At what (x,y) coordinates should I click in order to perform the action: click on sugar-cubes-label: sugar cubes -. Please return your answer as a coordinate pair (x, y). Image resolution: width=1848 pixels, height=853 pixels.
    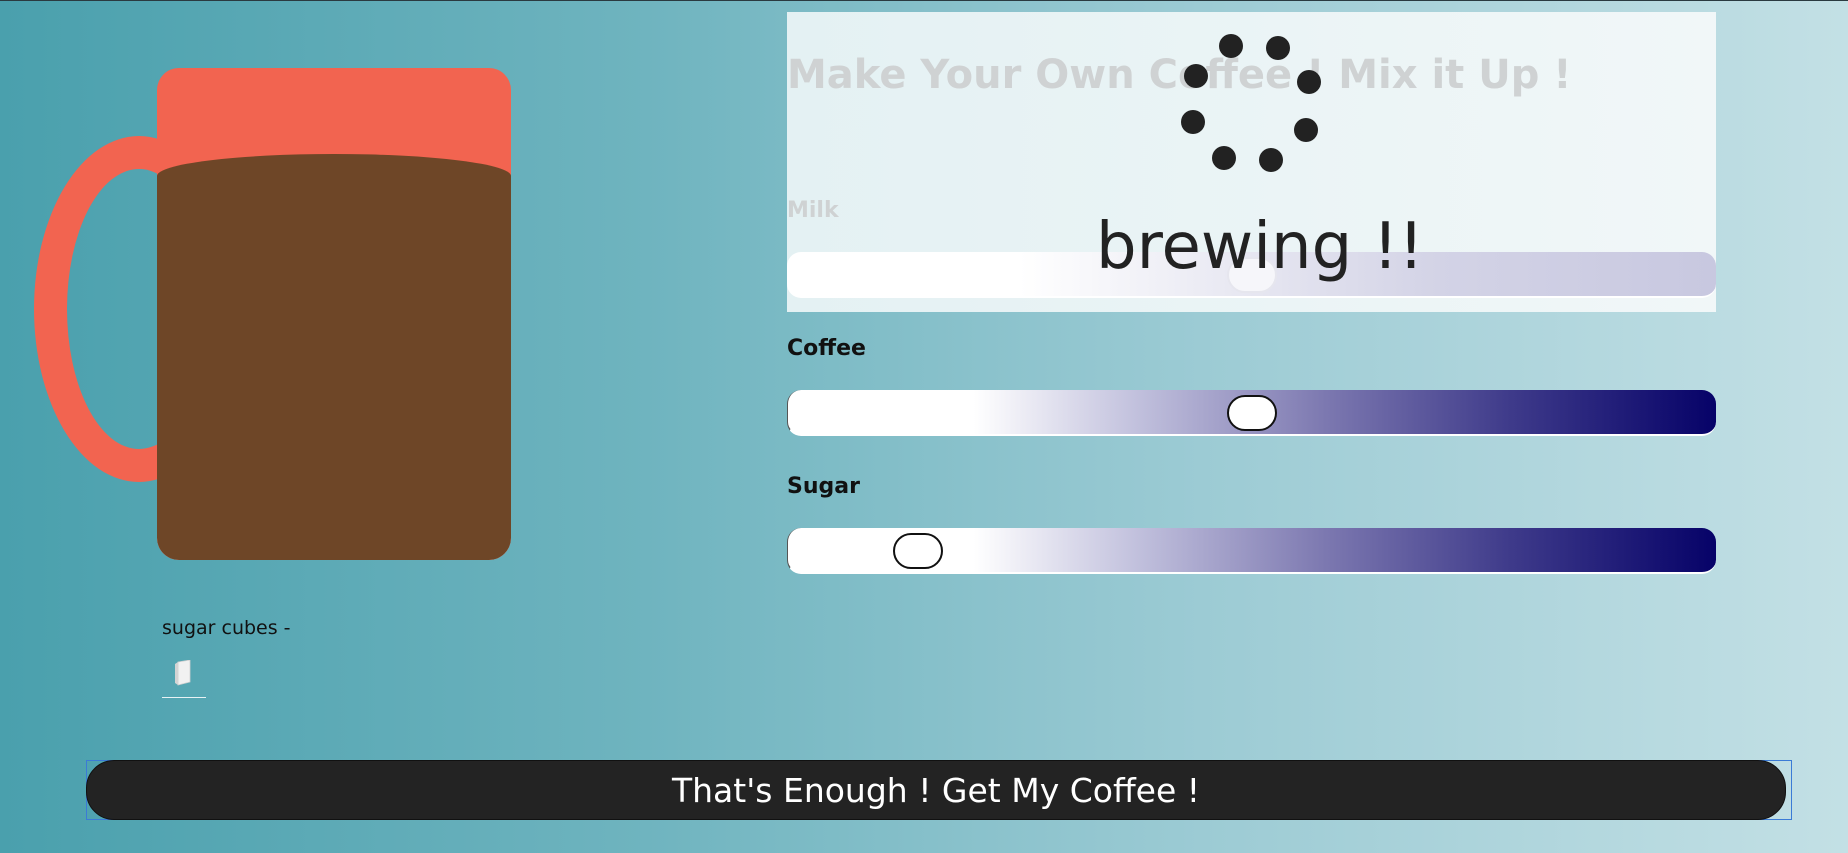
    Looking at the image, I should click on (226, 628).